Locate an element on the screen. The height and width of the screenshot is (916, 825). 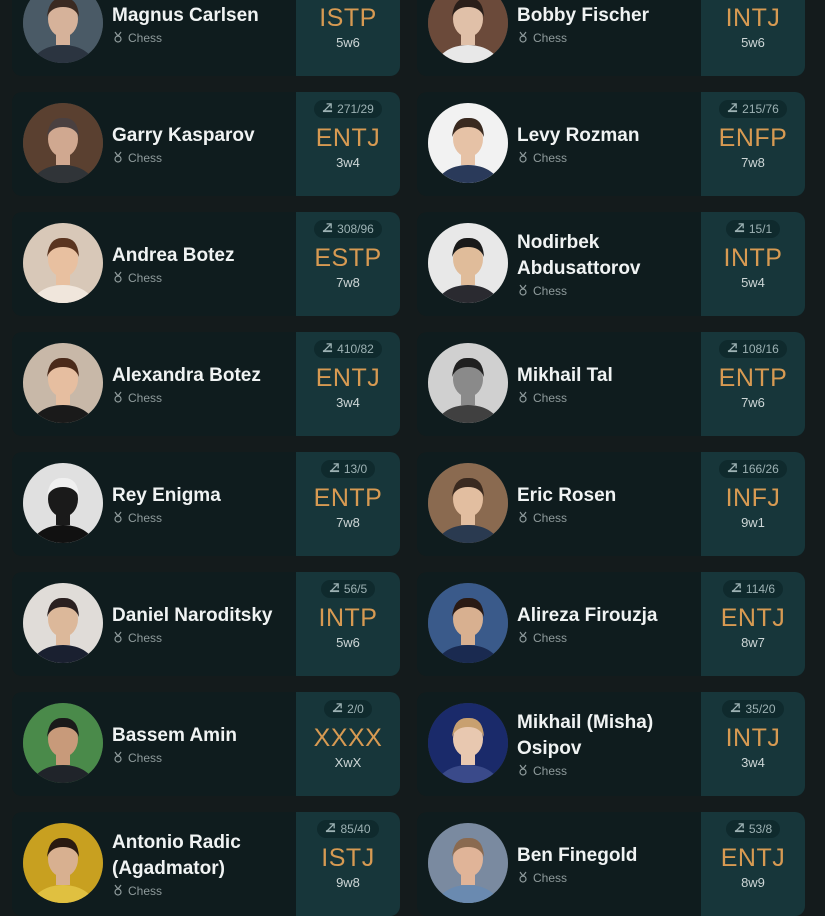
profile-info: Mikhail Tal Chess is located at coordinates (607, 384).